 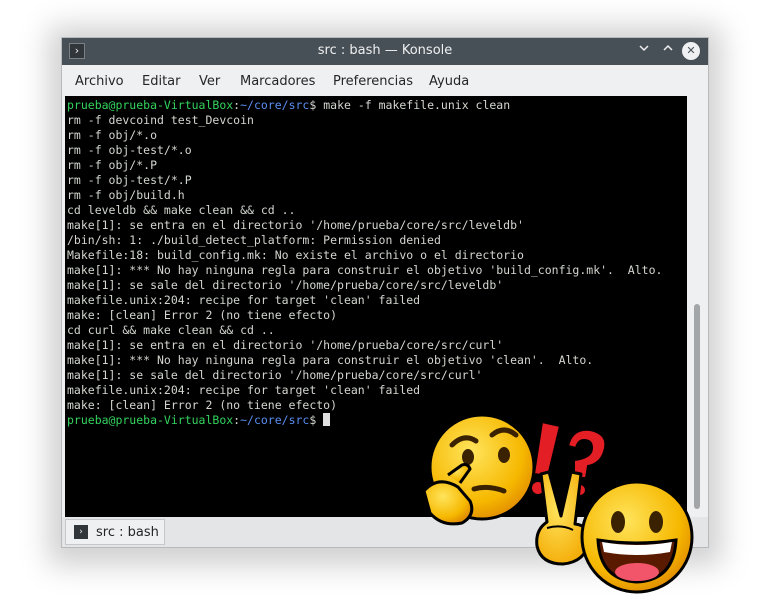 I want to click on tab-src-bash: › src : bash, so click(x=115, y=532).